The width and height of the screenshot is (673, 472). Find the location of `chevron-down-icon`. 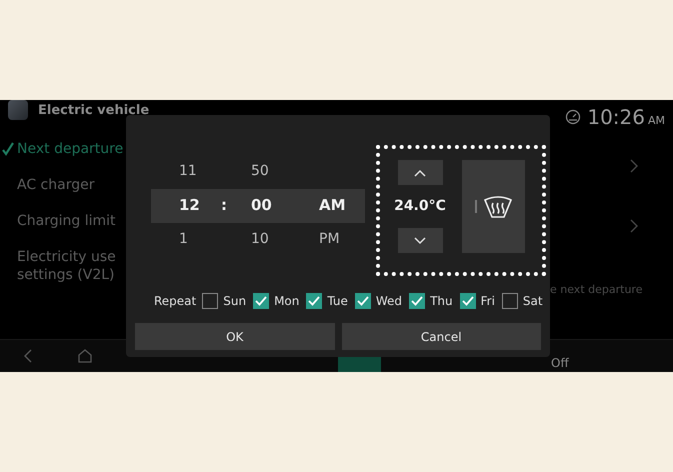

chevron-down-icon is located at coordinates (420, 240).